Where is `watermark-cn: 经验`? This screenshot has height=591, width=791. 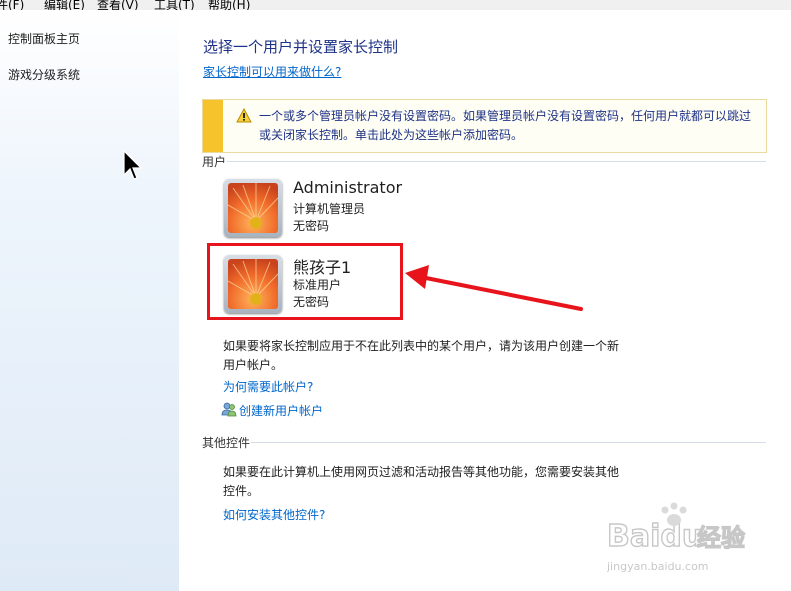 watermark-cn: 经验 is located at coordinates (721, 538).